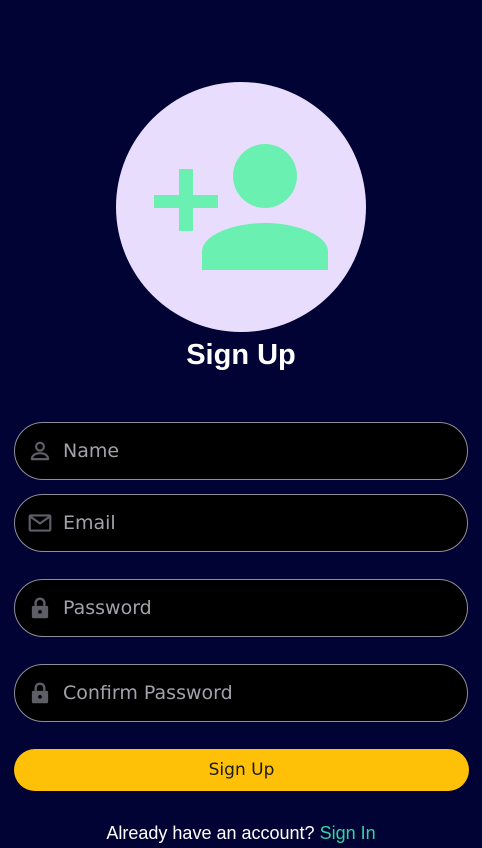  I want to click on sign-in-link: Sign In, so click(348, 833).